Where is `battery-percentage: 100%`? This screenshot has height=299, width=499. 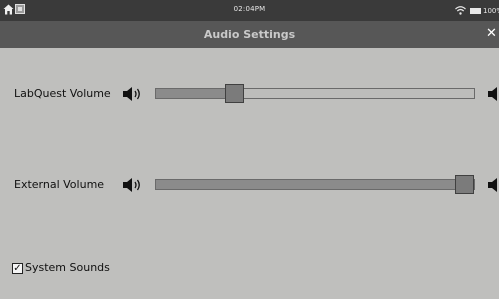 battery-percentage: 100% is located at coordinates (491, 11).